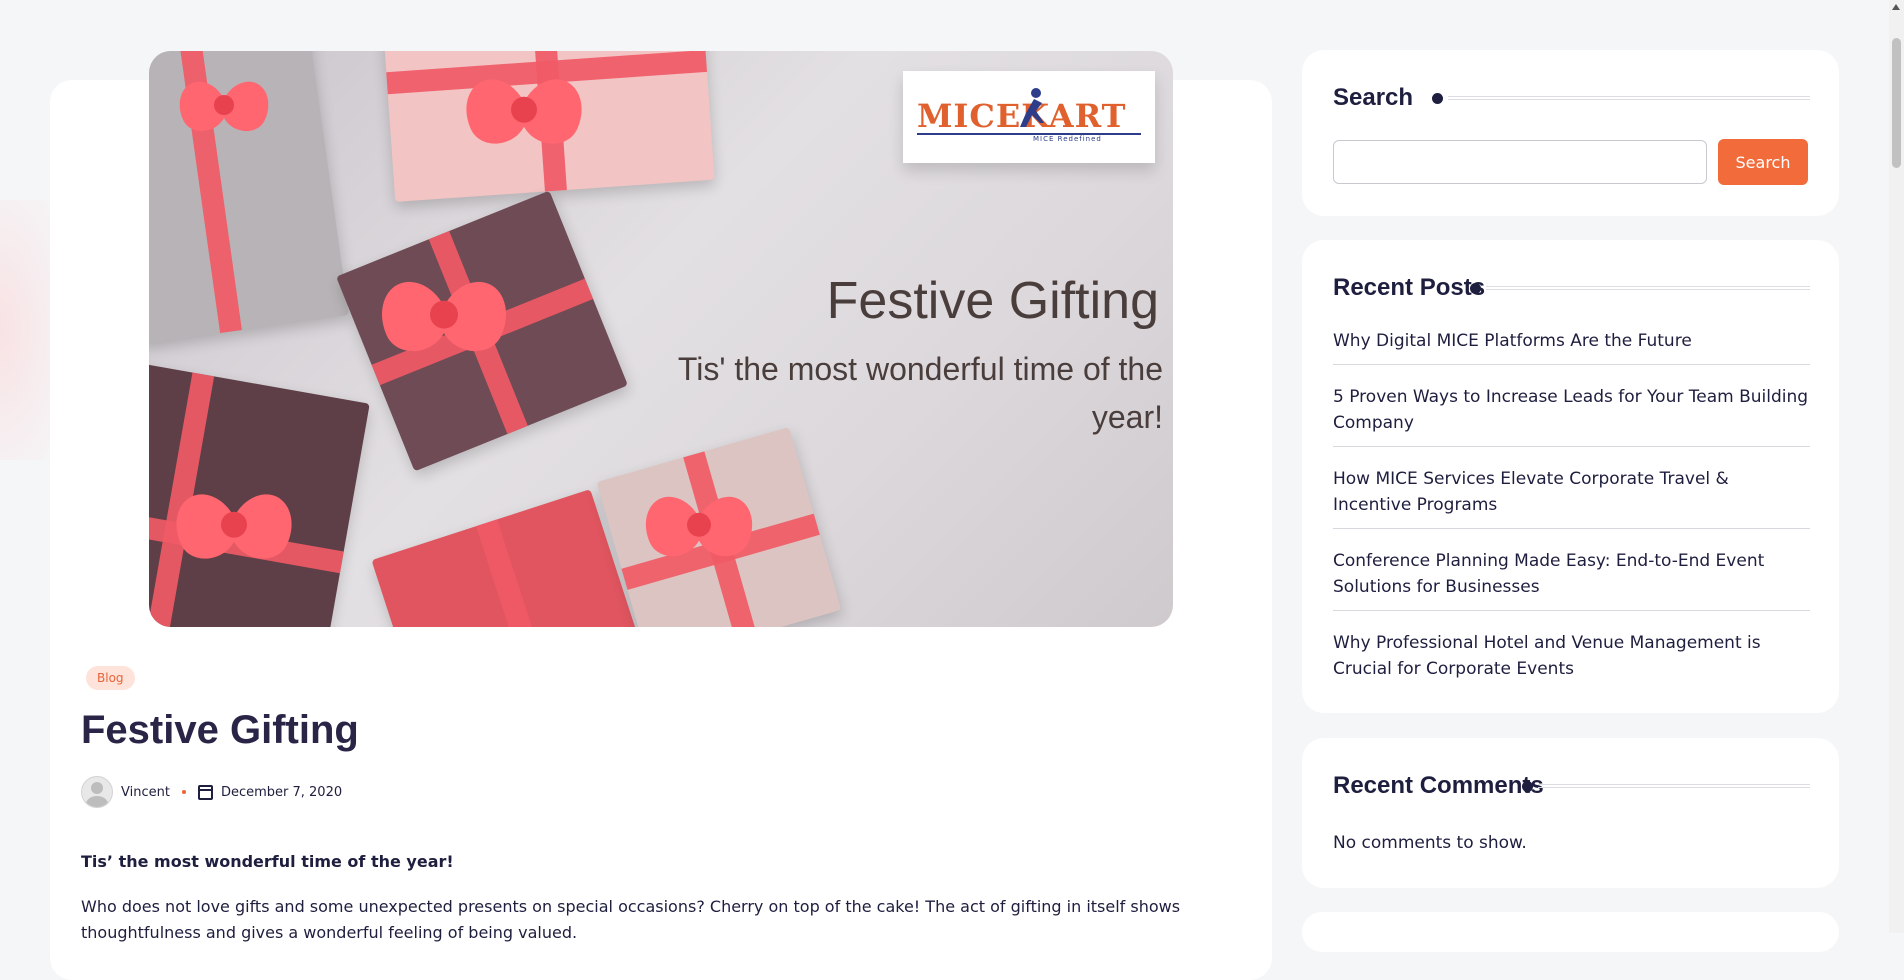  What do you see at coordinates (1896, 466) in the screenshot?
I see `scrollbar` at bounding box center [1896, 466].